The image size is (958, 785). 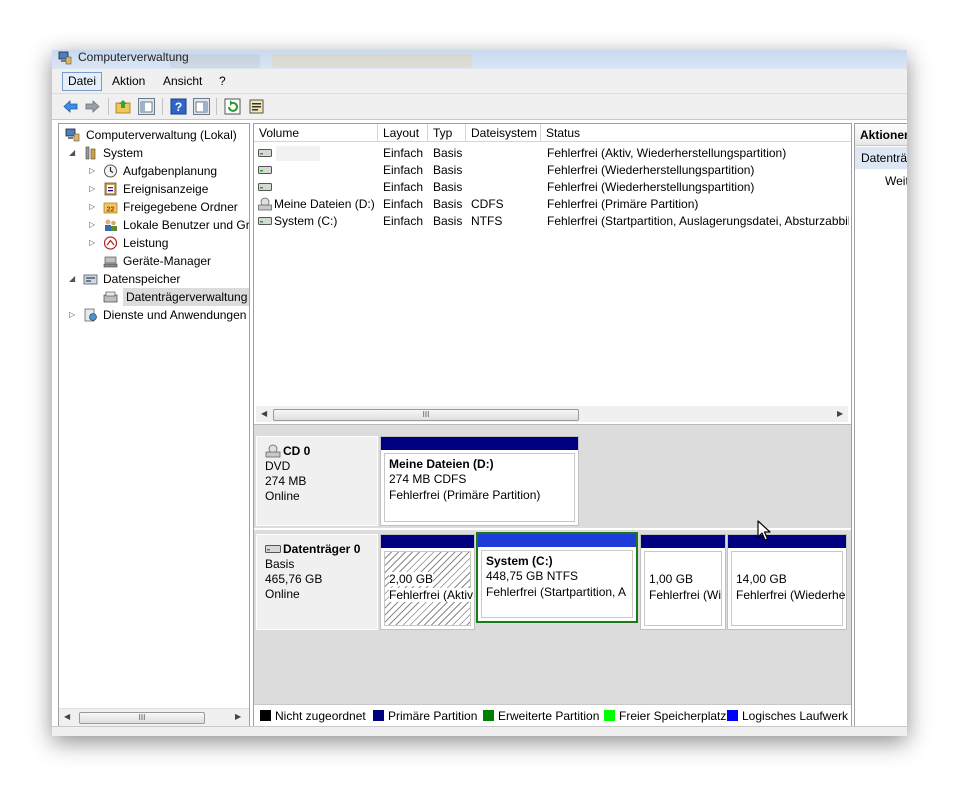 I want to click on show-hide-console-tree-icon, so click(x=146, y=106).